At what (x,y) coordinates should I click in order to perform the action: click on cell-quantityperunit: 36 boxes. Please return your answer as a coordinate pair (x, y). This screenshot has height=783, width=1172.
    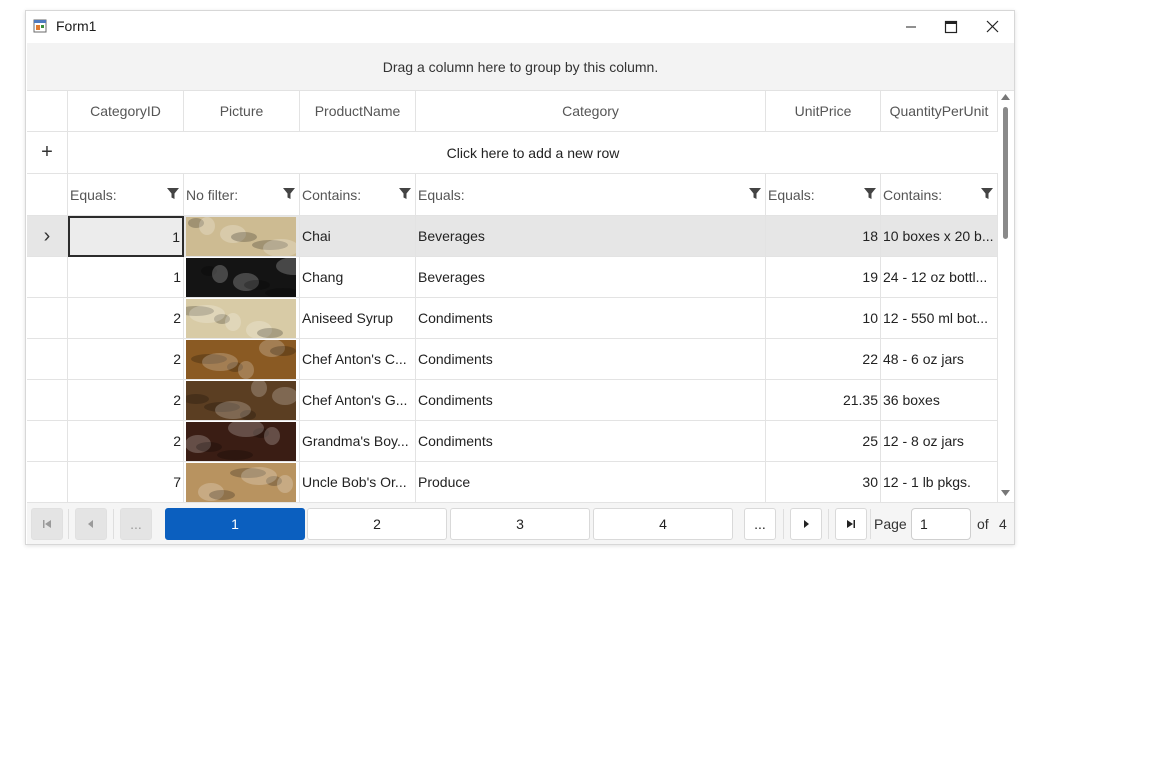
    Looking at the image, I should click on (939, 400).